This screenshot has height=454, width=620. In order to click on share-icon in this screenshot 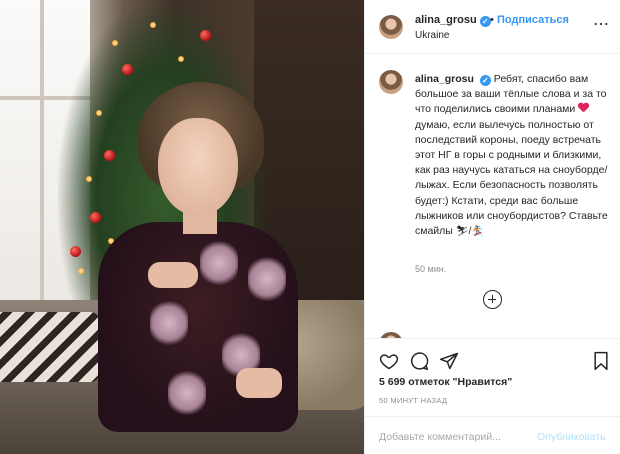, I will do `click(449, 361)`.